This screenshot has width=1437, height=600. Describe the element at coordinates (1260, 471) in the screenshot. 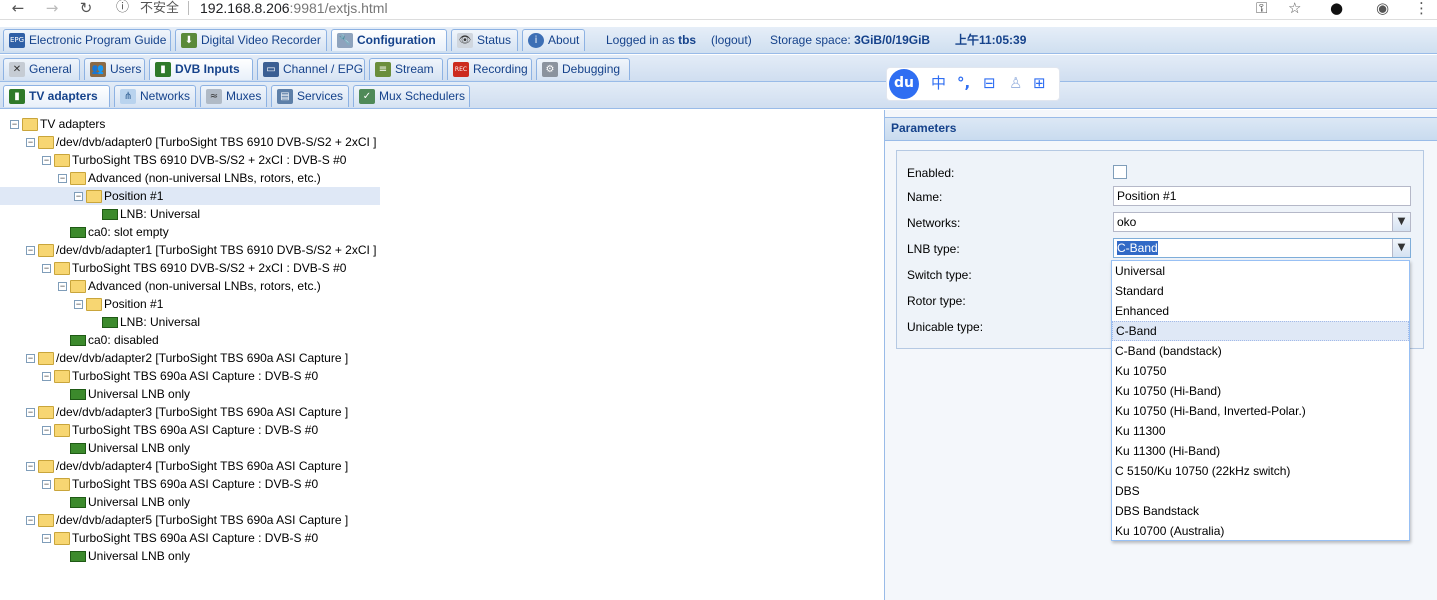

I see `dropdown-option: C 5150/Ku 10750 (22kHz switch)` at that location.